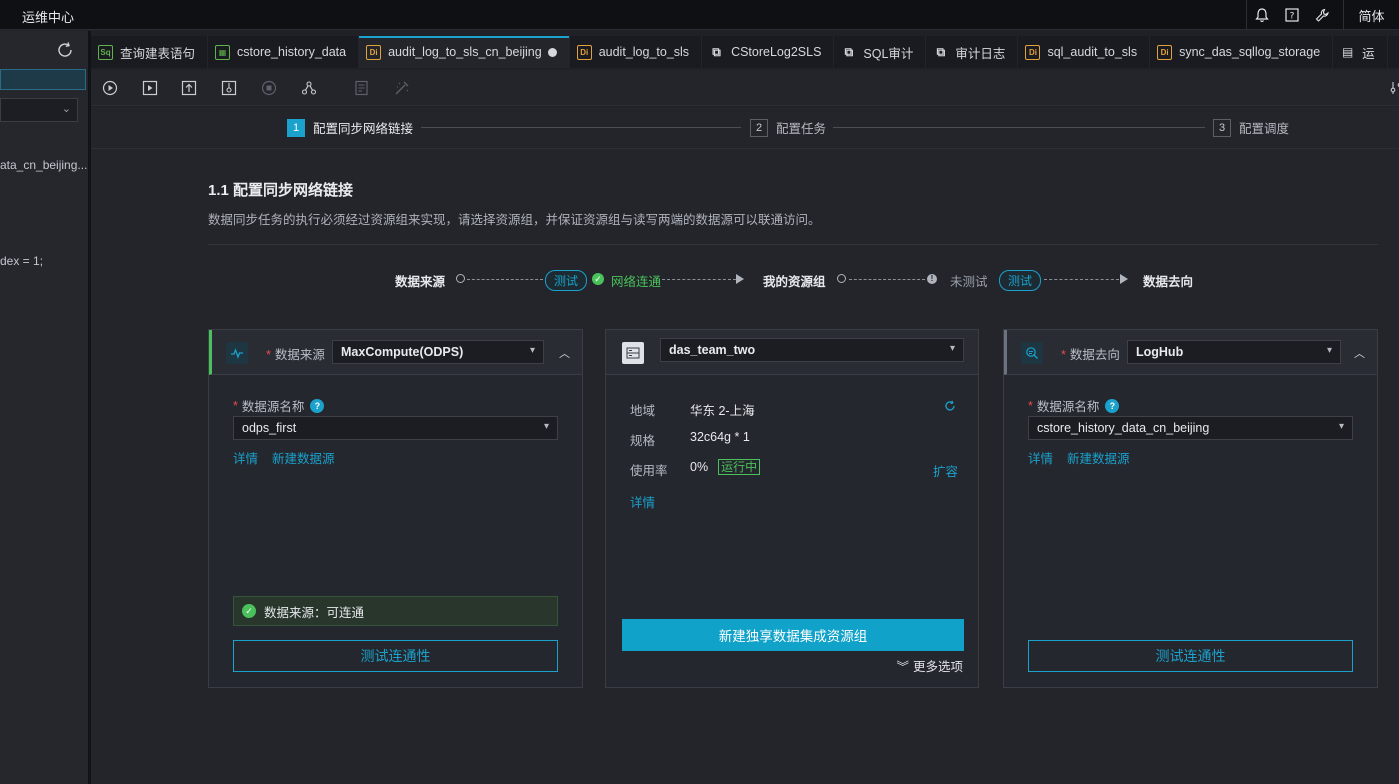  What do you see at coordinates (1040, 457) in the screenshot?
I see `destination-detail-link: 详情` at bounding box center [1040, 457].